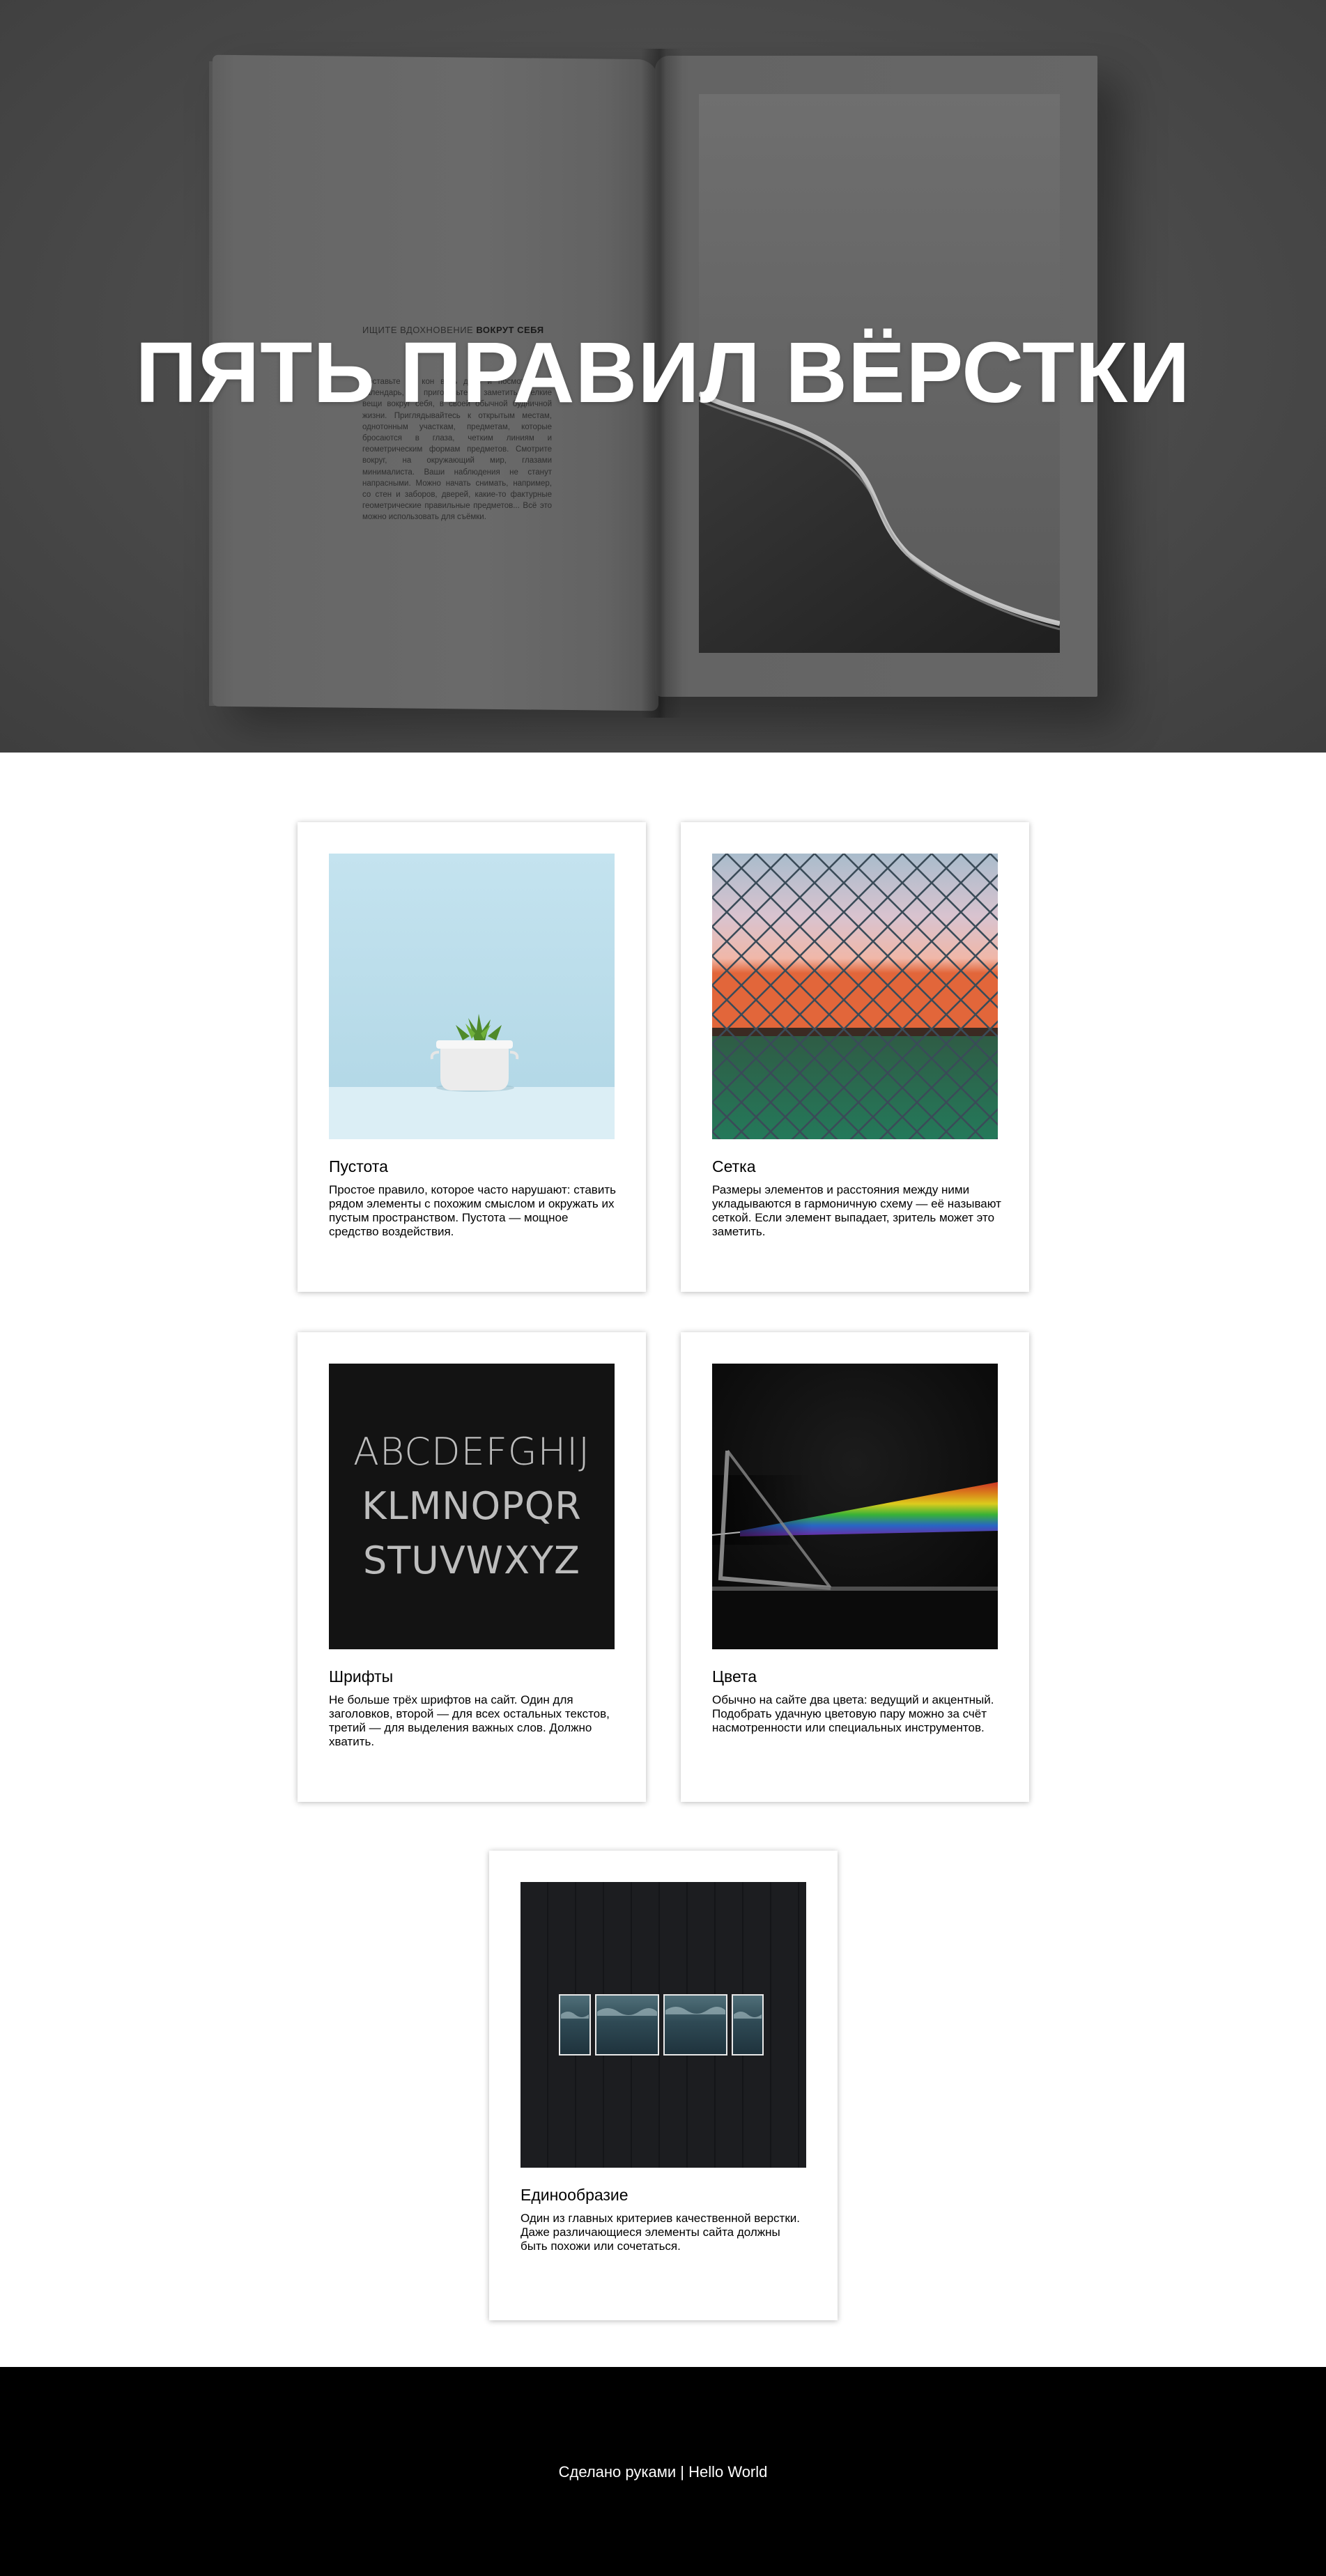 The image size is (1326, 2576). Describe the element at coordinates (734, 1676) in the screenshot. I see `card-title: Цвета` at that location.